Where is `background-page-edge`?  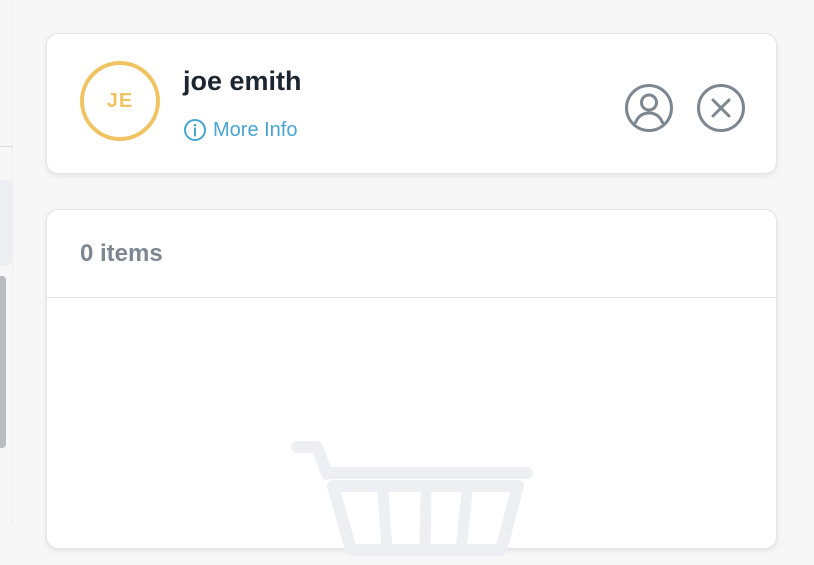 background-page-edge is located at coordinates (6, 262).